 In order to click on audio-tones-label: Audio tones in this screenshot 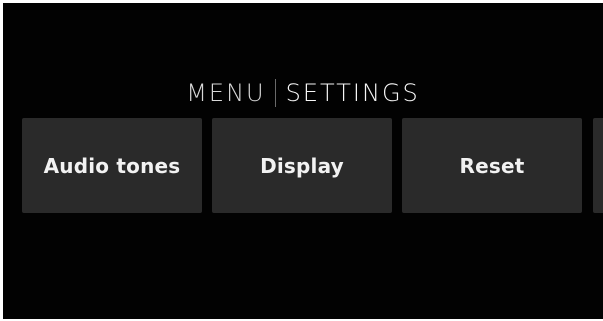, I will do `click(112, 165)`.